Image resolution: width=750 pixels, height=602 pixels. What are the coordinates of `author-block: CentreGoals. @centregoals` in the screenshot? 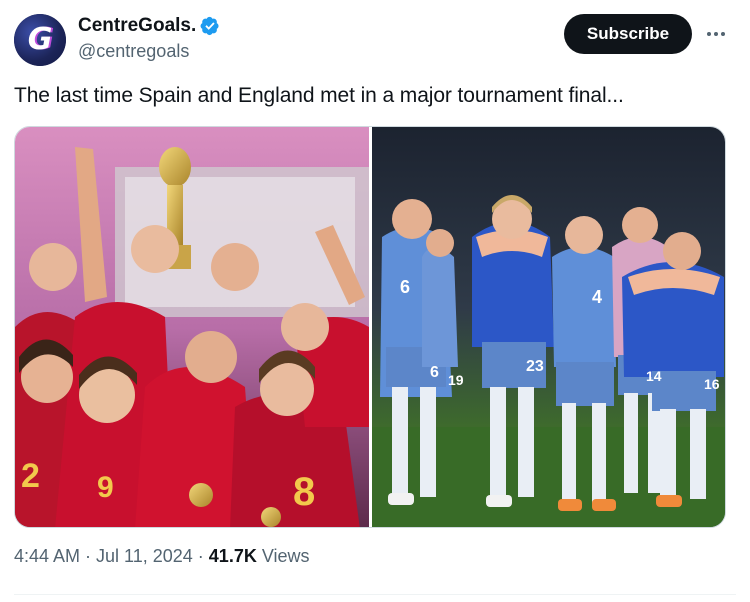 It's located at (149, 38).